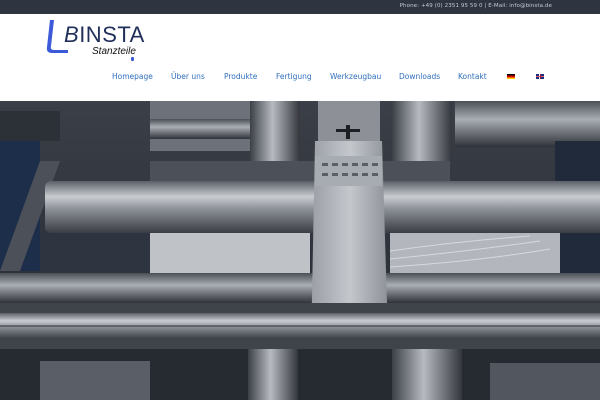 This screenshot has height=400, width=600. I want to click on british-flag-icon, so click(540, 76).